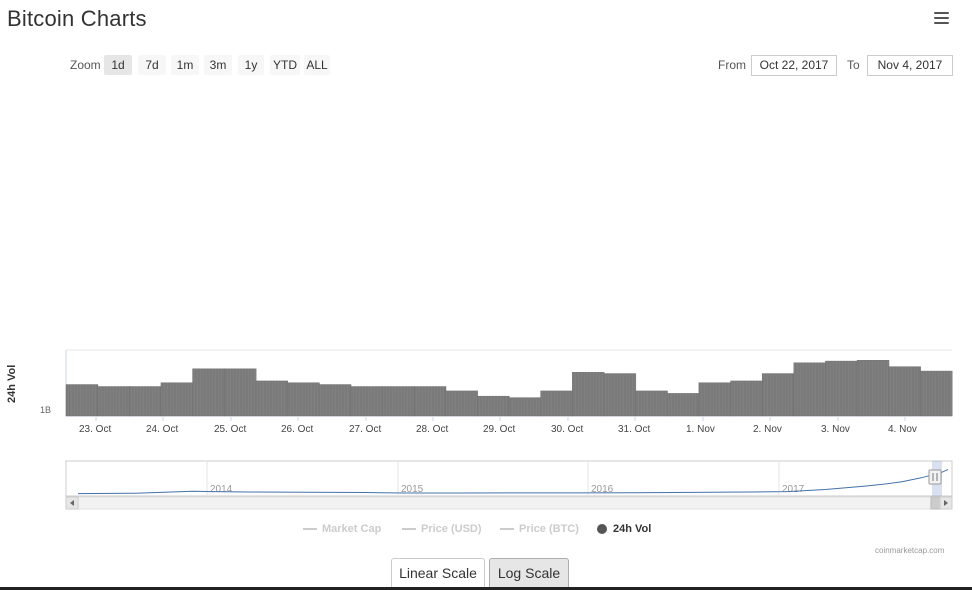 Image resolution: width=972 pixels, height=590 pixels. What do you see at coordinates (95, 429) in the screenshot?
I see `x-tick-label: 23. Oct` at bounding box center [95, 429].